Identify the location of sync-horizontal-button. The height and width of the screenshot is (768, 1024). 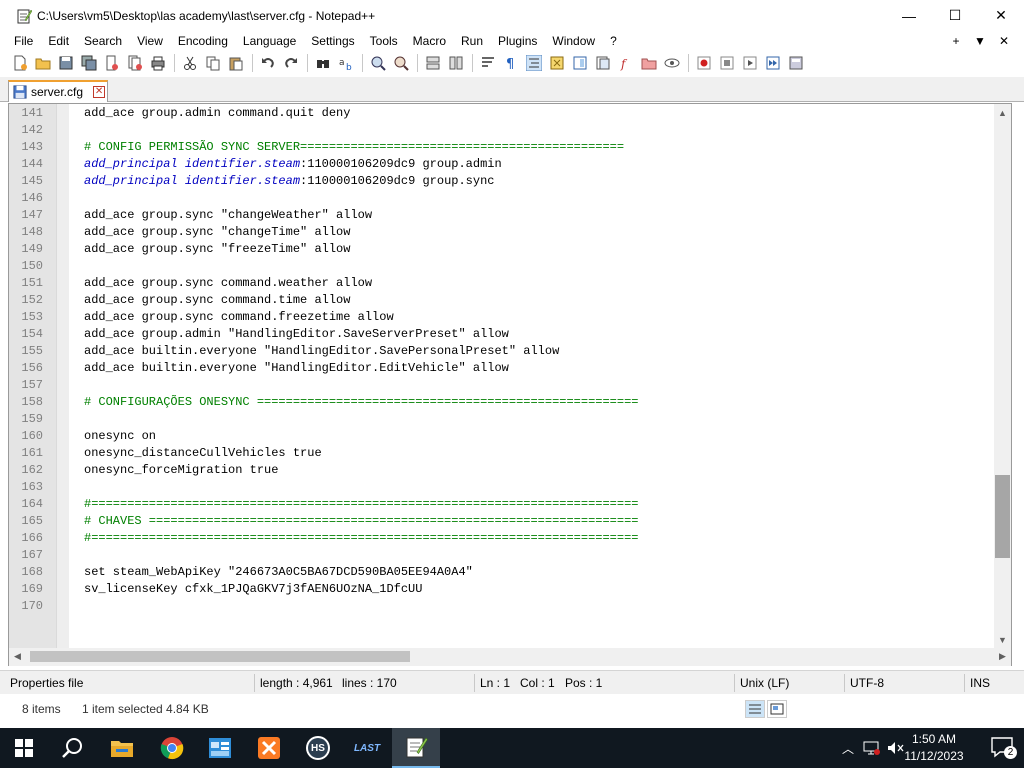
(456, 63).